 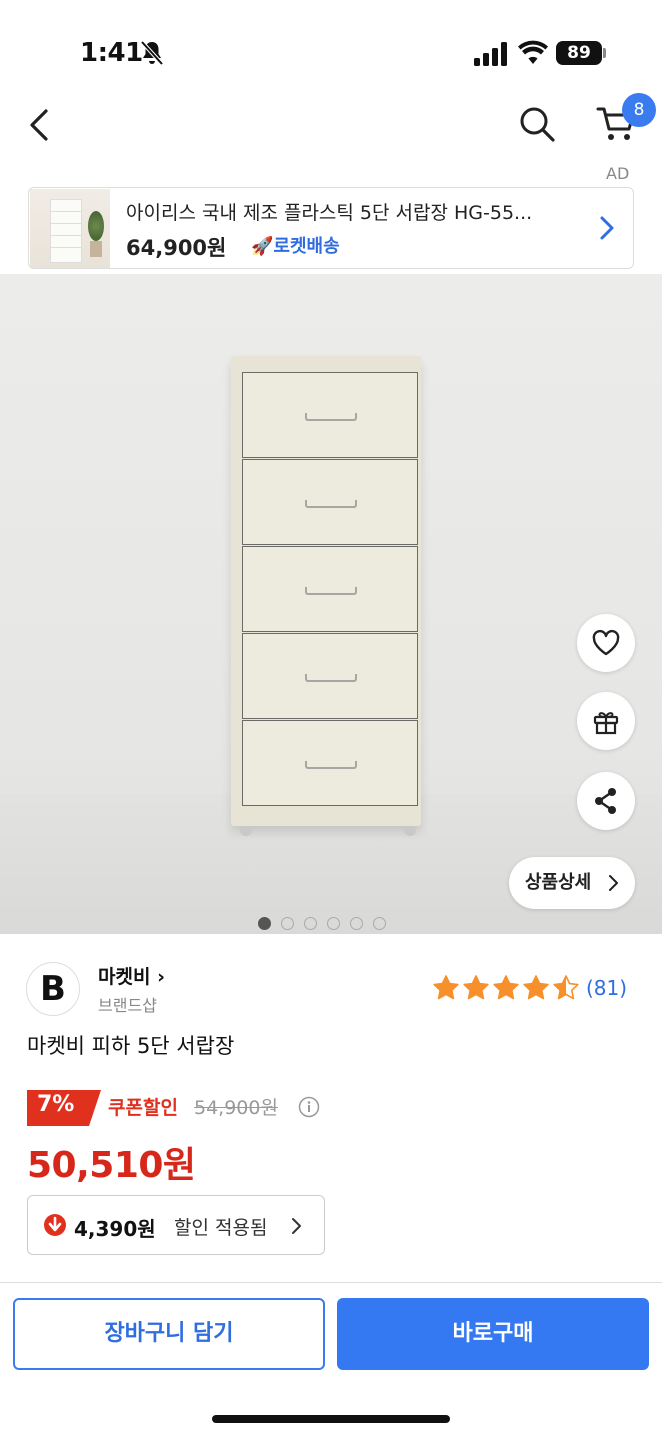 I want to click on brand-name: 마켓비, so click(x=124, y=977).